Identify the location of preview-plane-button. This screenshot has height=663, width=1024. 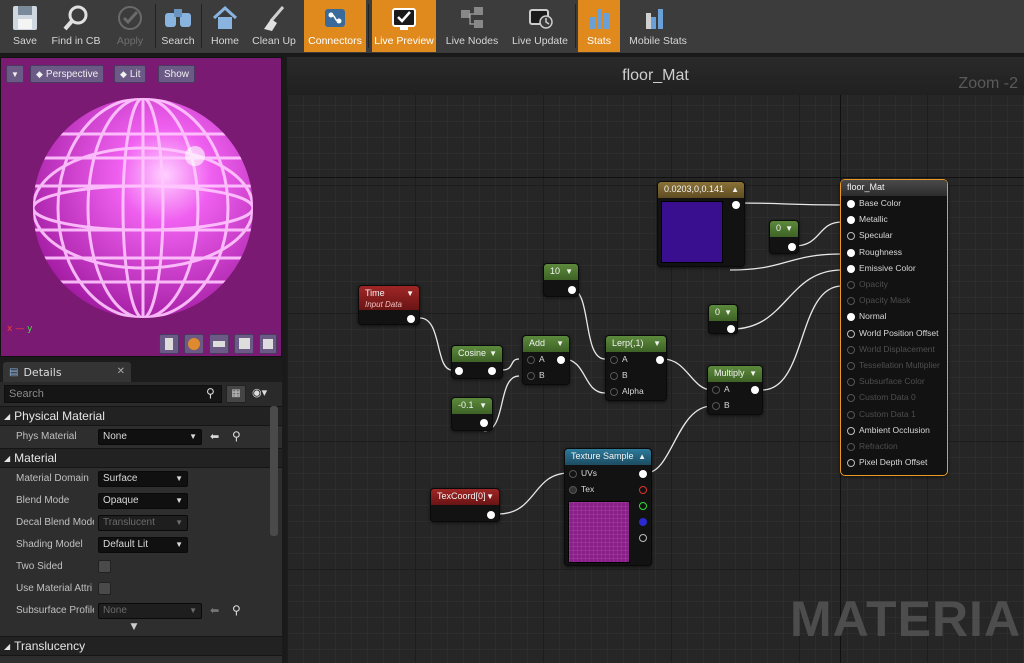
(219, 344).